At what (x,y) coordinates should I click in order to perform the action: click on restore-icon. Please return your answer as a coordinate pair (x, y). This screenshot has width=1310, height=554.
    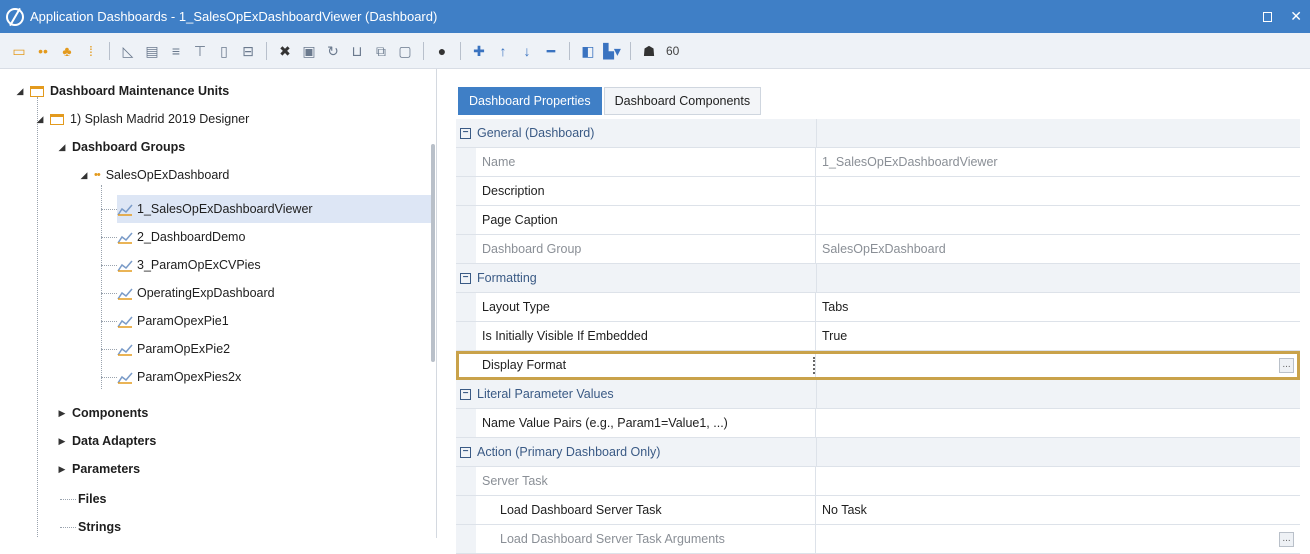
    Looking at the image, I should click on (1268, 16).